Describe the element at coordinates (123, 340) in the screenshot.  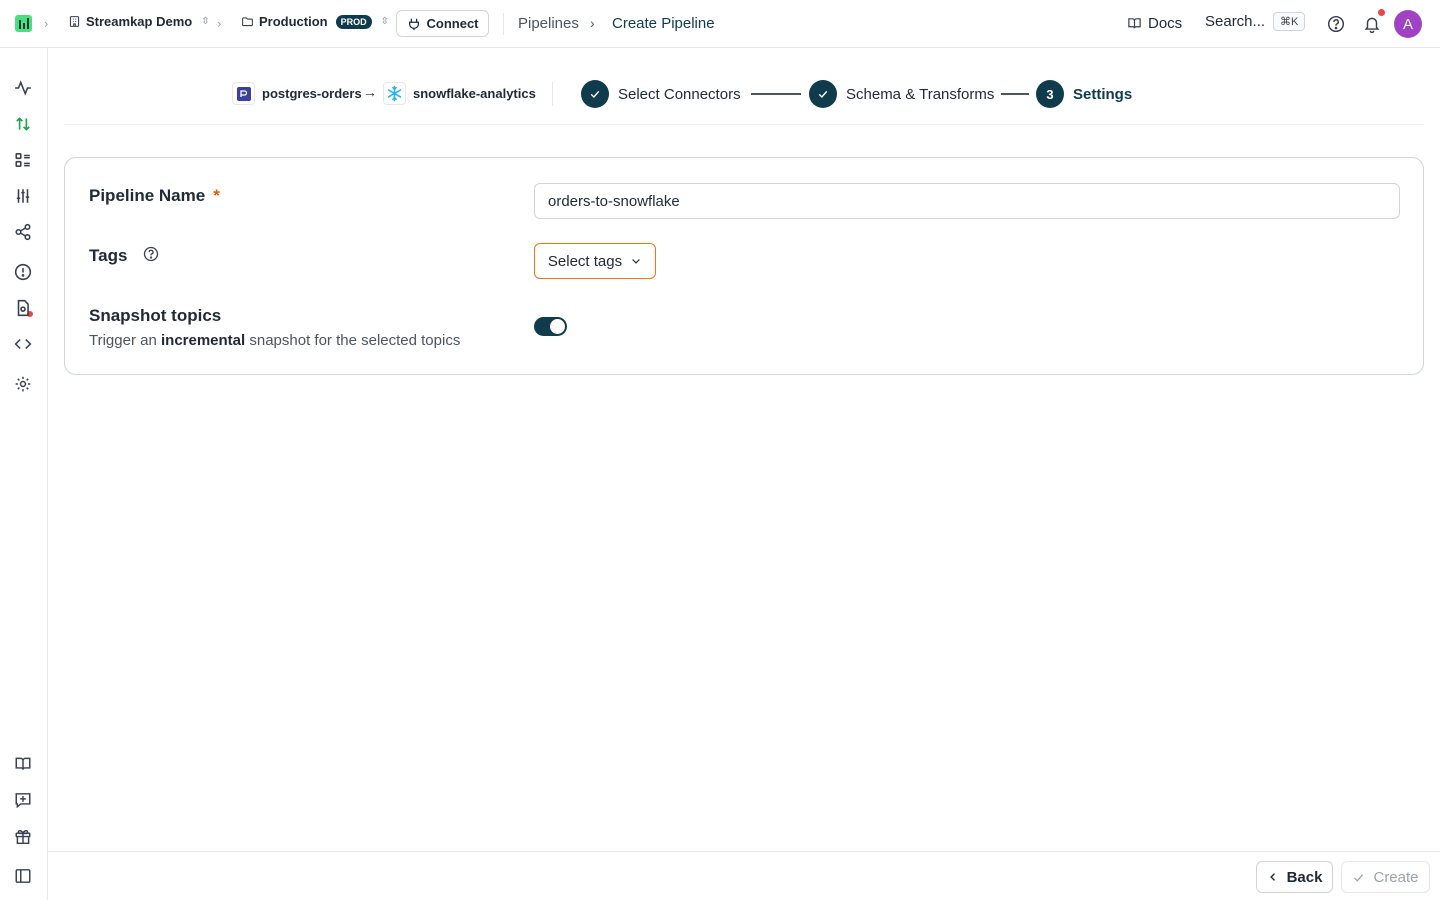
I see `snapshot-desc-text: Trigger an` at that location.